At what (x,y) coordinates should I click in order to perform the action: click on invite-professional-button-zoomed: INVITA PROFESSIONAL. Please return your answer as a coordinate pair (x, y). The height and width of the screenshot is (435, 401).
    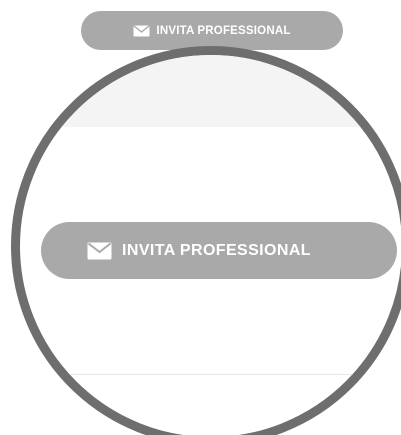
    Looking at the image, I should click on (219, 250).